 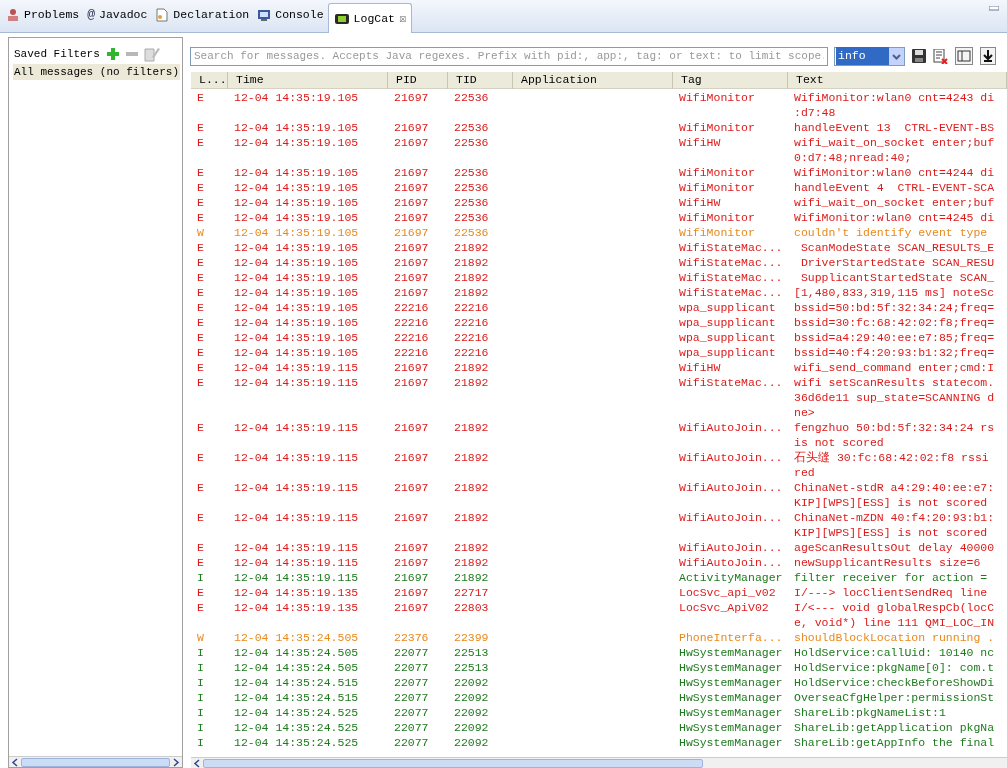 I want to click on column-header: Text, so click(x=897, y=80).